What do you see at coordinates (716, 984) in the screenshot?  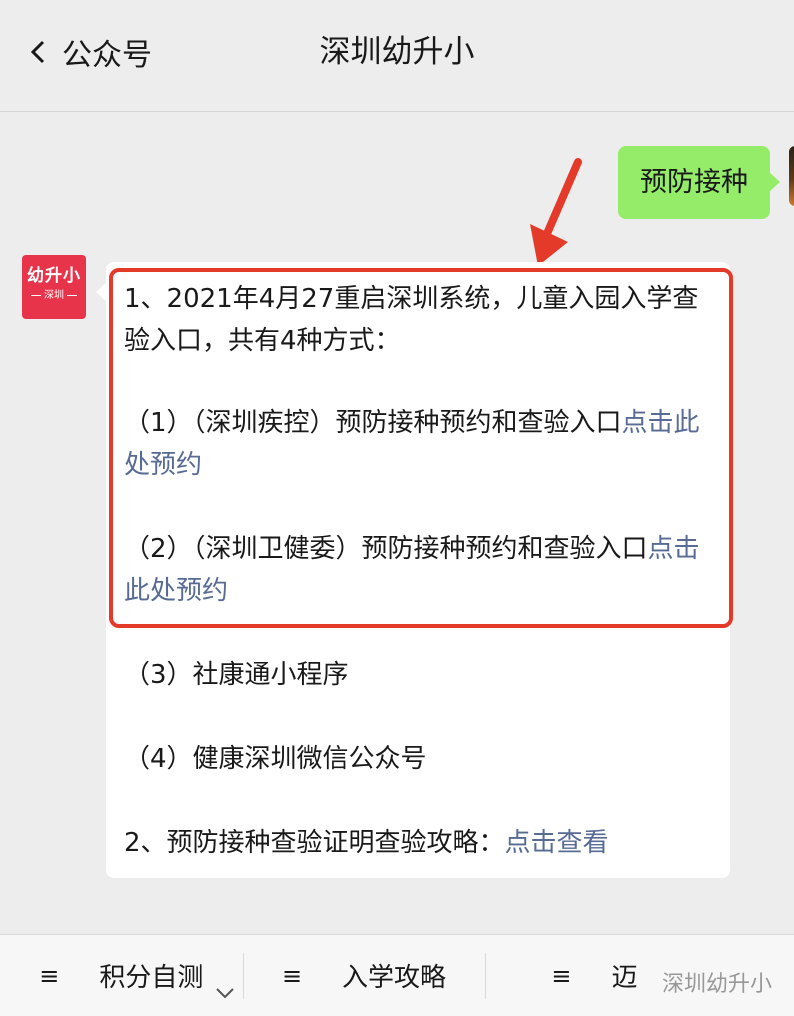 I see `watermark: 深圳幼升小` at bounding box center [716, 984].